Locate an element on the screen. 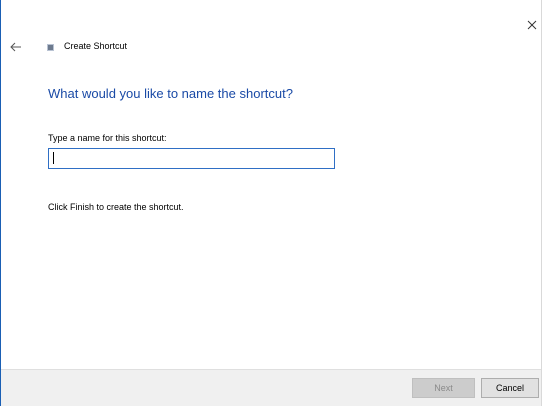 The height and width of the screenshot is (406, 543). close-icon is located at coordinates (532, 25).